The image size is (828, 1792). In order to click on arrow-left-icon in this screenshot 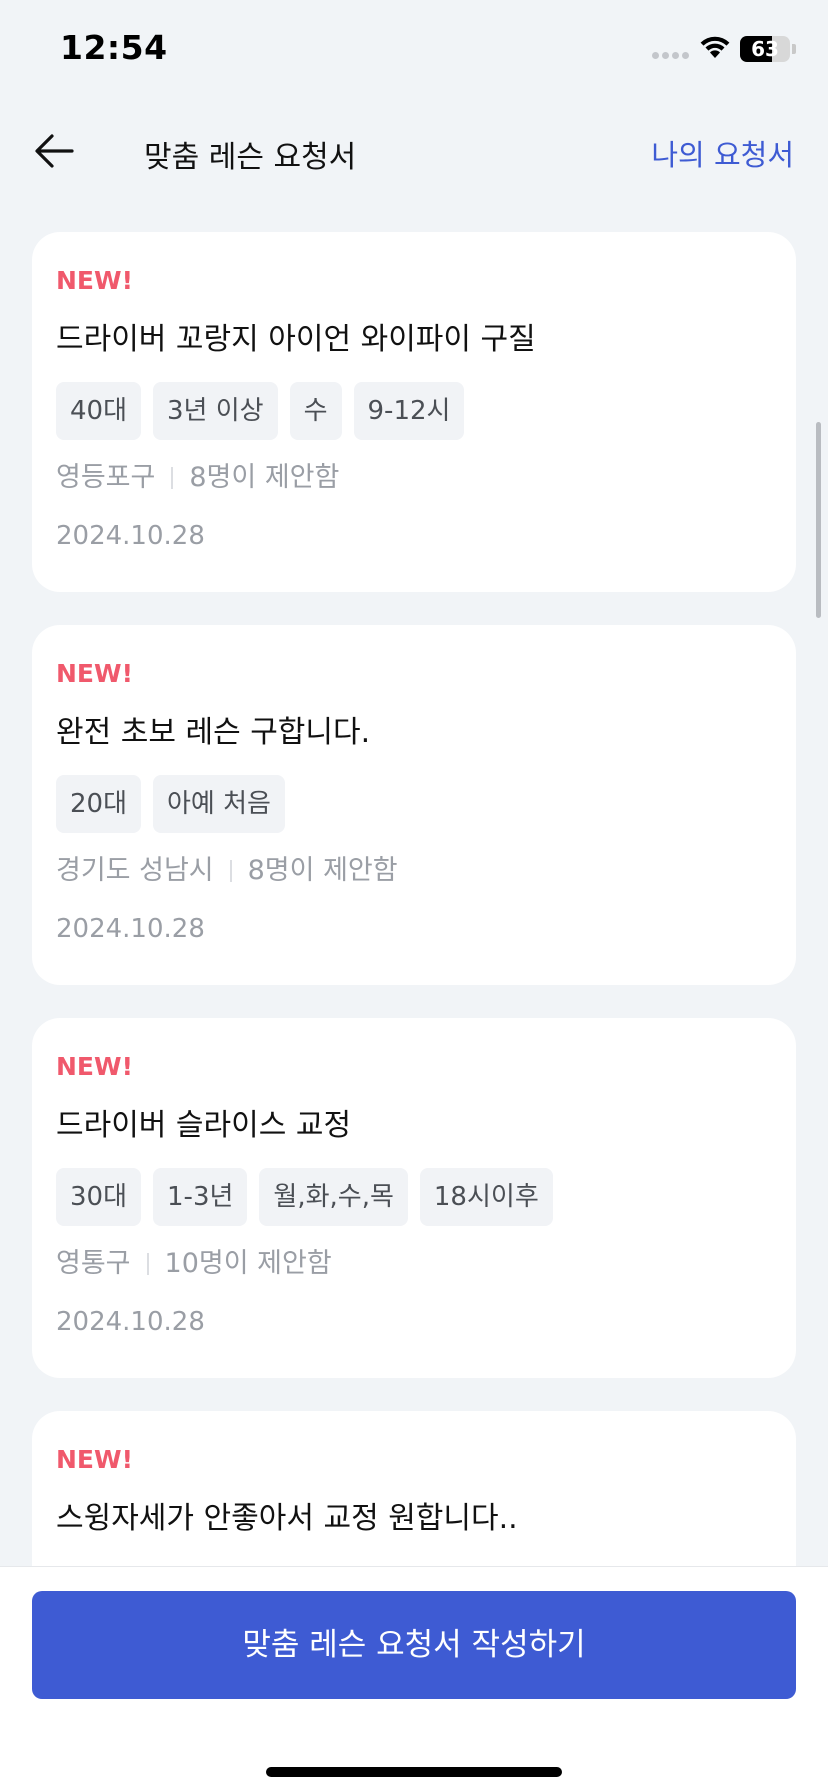, I will do `click(54, 151)`.